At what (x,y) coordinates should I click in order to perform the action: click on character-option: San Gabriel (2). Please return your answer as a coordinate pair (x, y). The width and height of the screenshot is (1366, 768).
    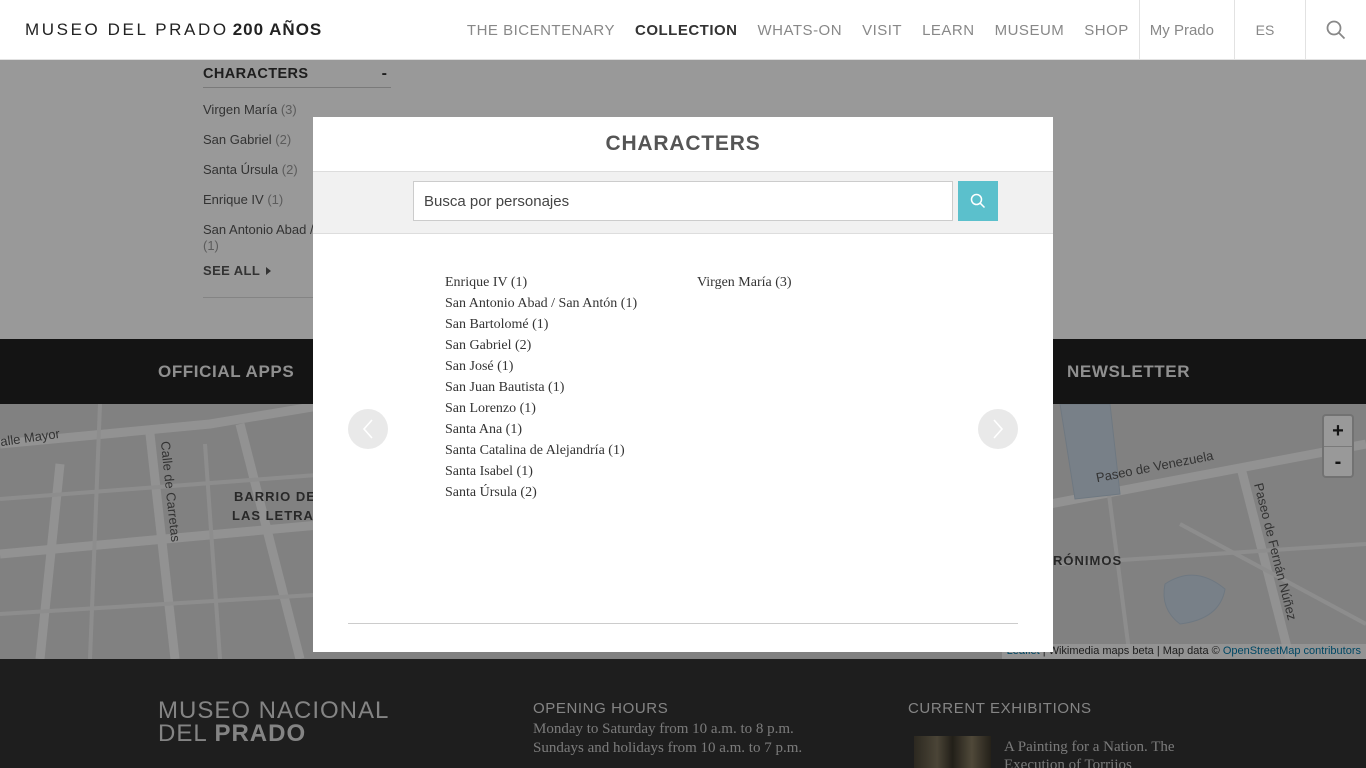
    Looking at the image, I should click on (541, 345).